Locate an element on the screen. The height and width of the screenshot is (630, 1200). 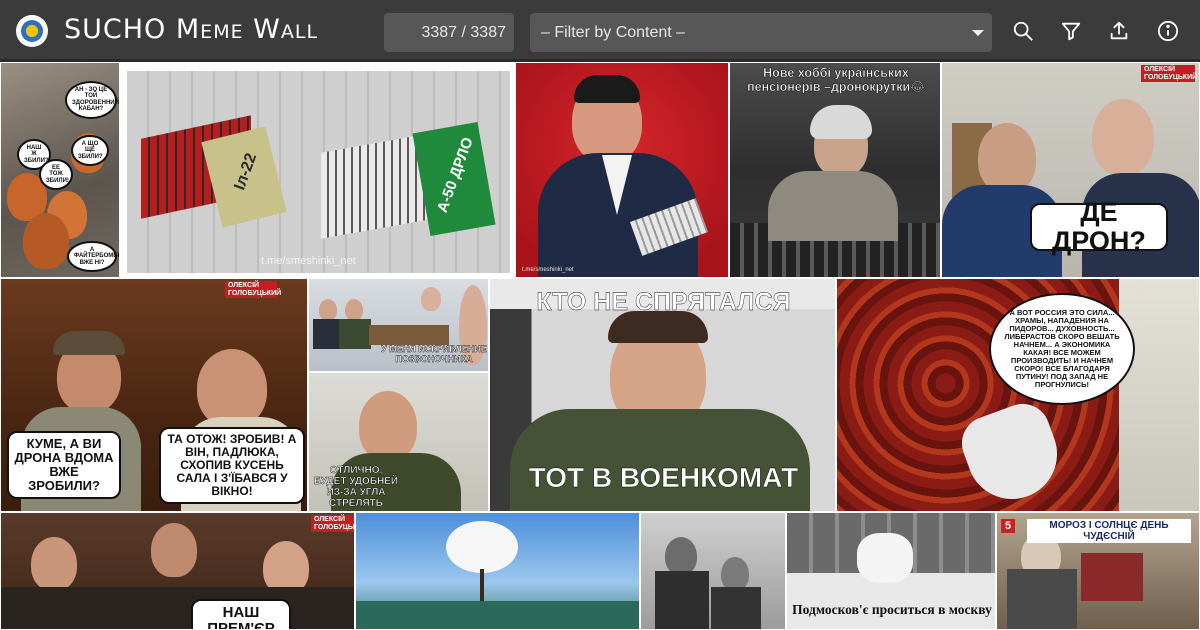
meme-tile-voenkomat: КТО НЕ СПРЯТАЛСЯ ТОТ В ВОЕНКОМАТ is located at coordinates (662, 395).